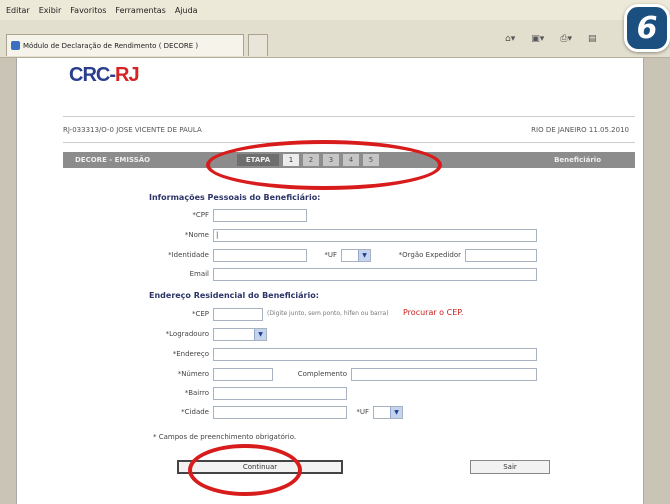  What do you see at coordinates (501, 255) in the screenshot?
I see `orgao-field` at bounding box center [501, 255].